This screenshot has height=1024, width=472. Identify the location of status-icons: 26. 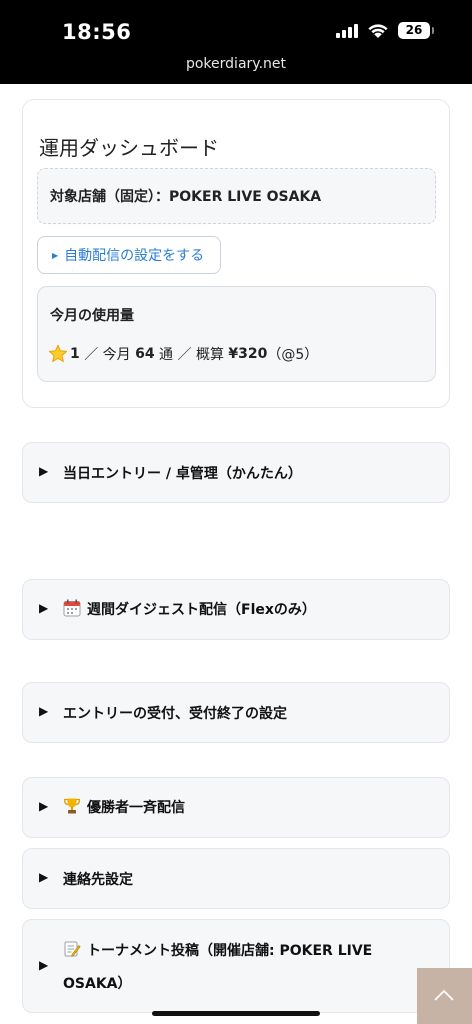
(385, 30).